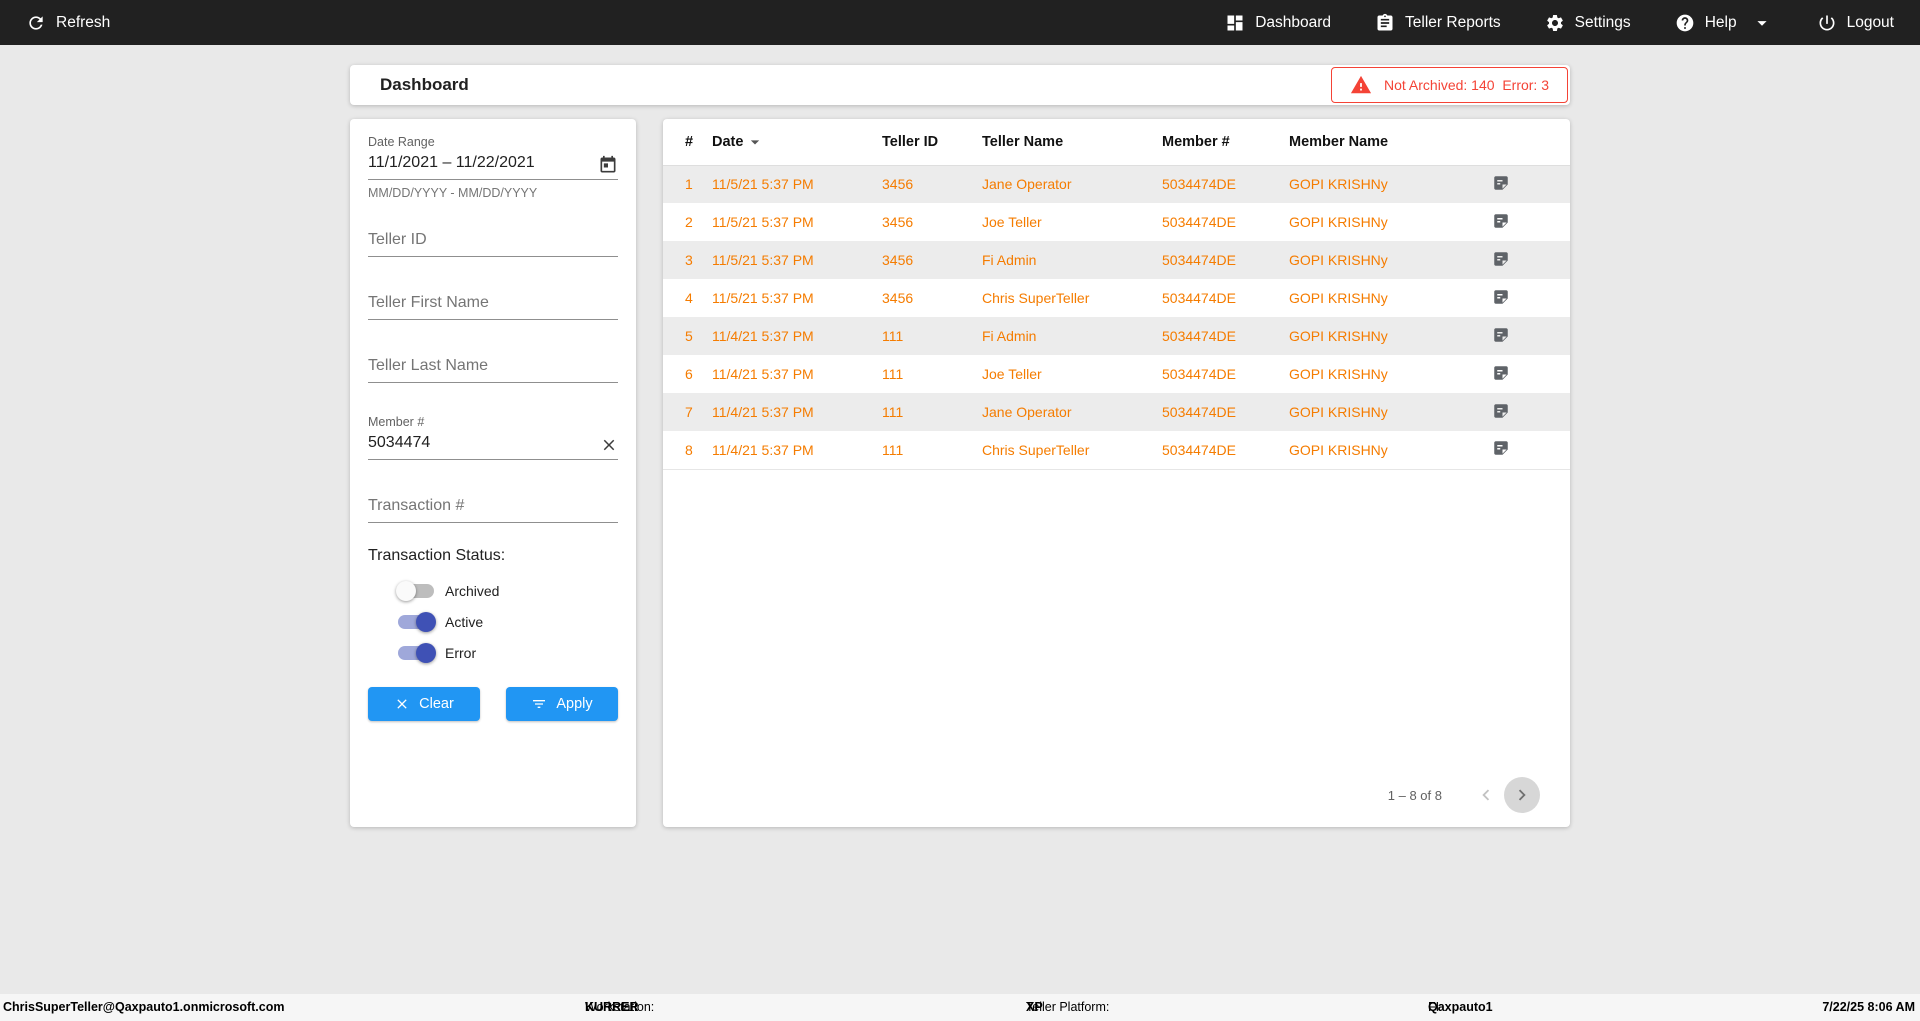  I want to click on col-teller-id: Teller ID, so click(931, 142).